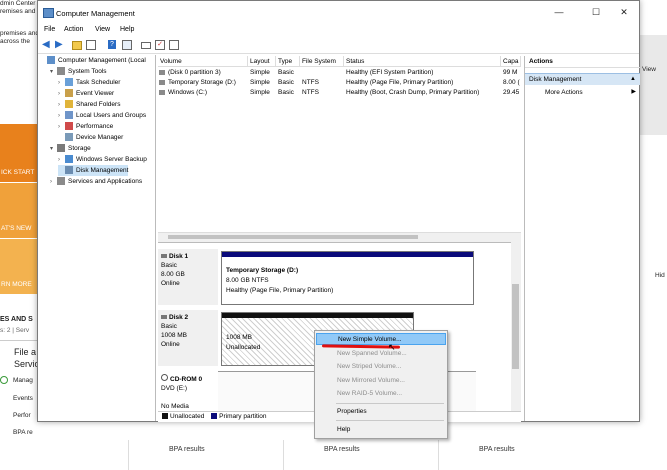  What do you see at coordinates (127, 29) in the screenshot?
I see `menu-help: Help` at bounding box center [127, 29].